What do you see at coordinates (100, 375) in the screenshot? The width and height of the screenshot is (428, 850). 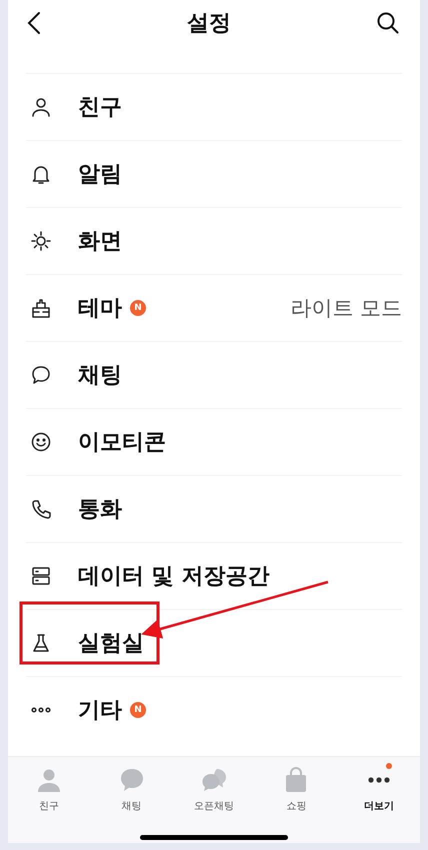 I see `item-label: 채팅` at bounding box center [100, 375].